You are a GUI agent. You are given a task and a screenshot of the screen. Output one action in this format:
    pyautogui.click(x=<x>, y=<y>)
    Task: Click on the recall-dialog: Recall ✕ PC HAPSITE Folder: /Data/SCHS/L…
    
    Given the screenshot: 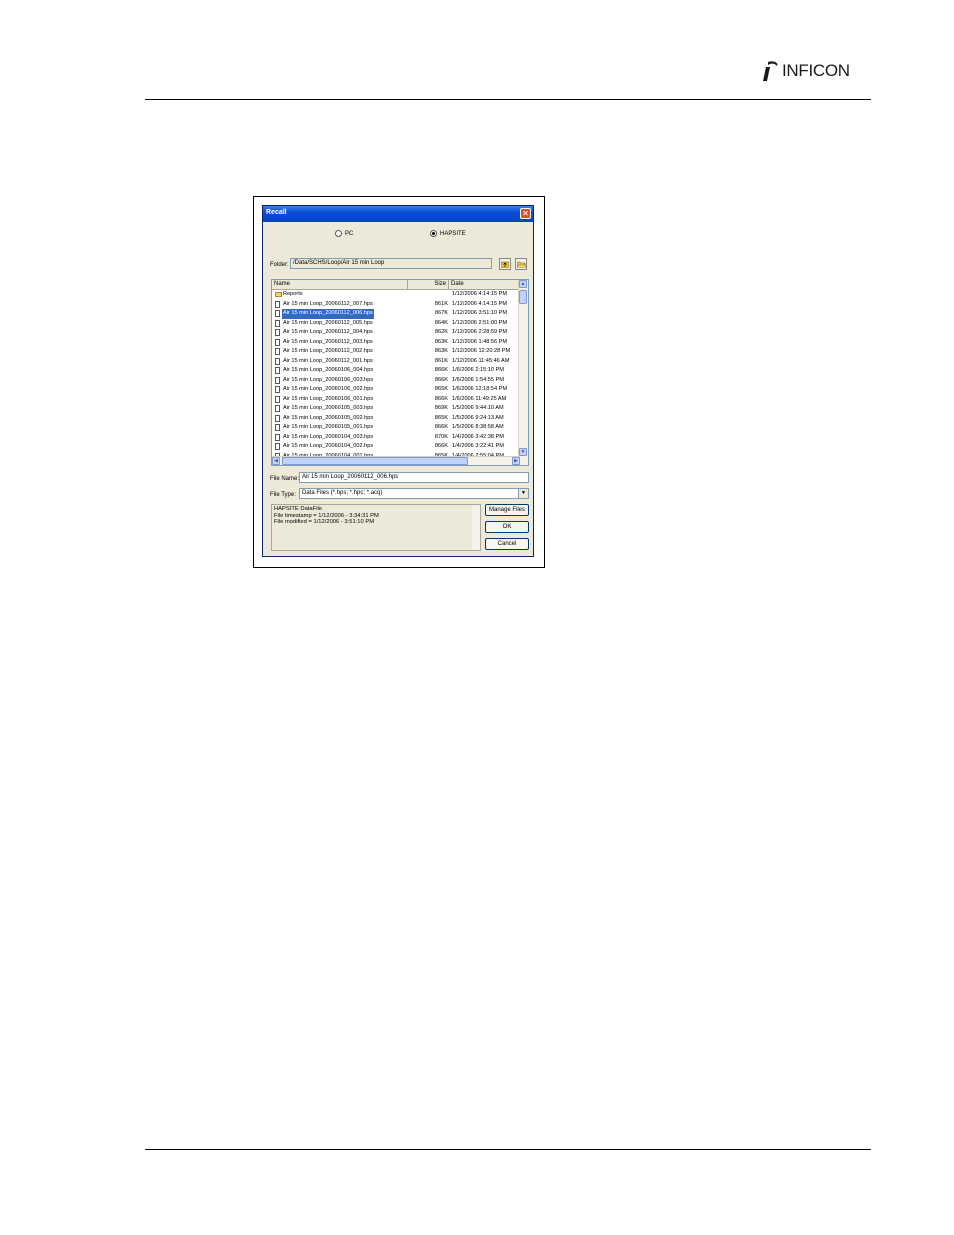 What is the action you would take?
    pyautogui.click(x=398, y=381)
    